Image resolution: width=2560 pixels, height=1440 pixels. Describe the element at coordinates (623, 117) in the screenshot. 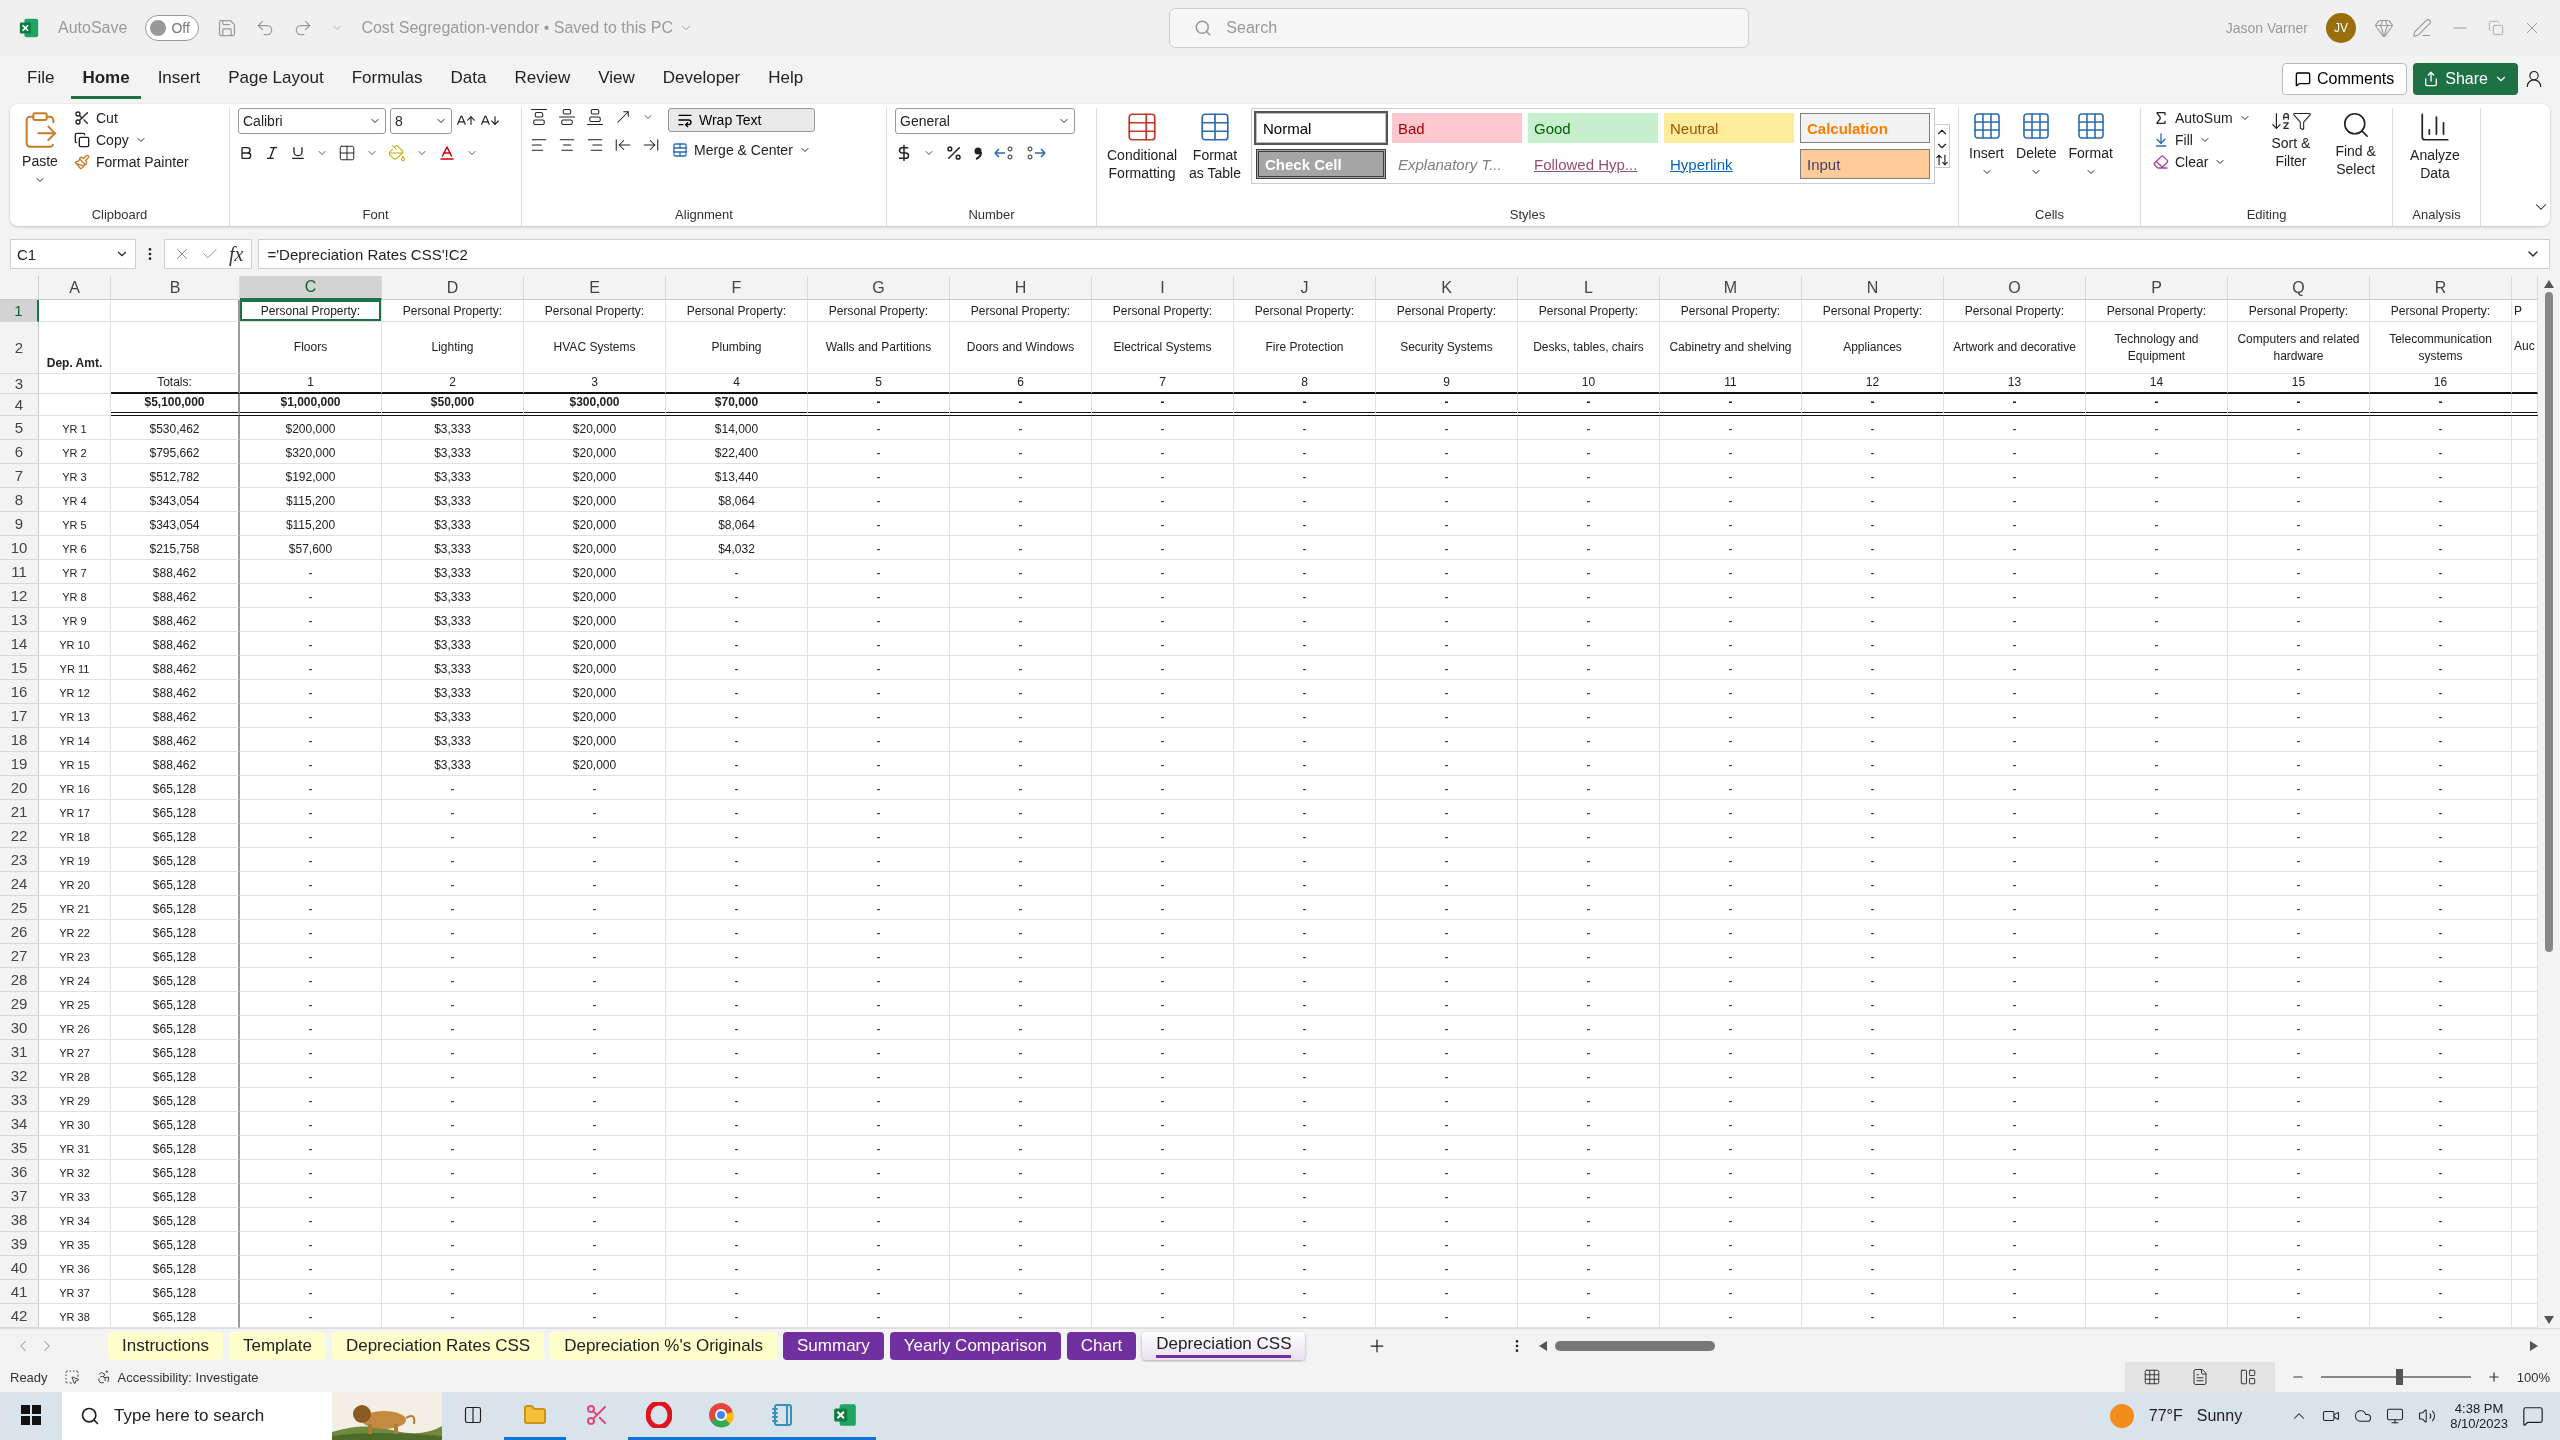

I see `orientation-icon` at that location.